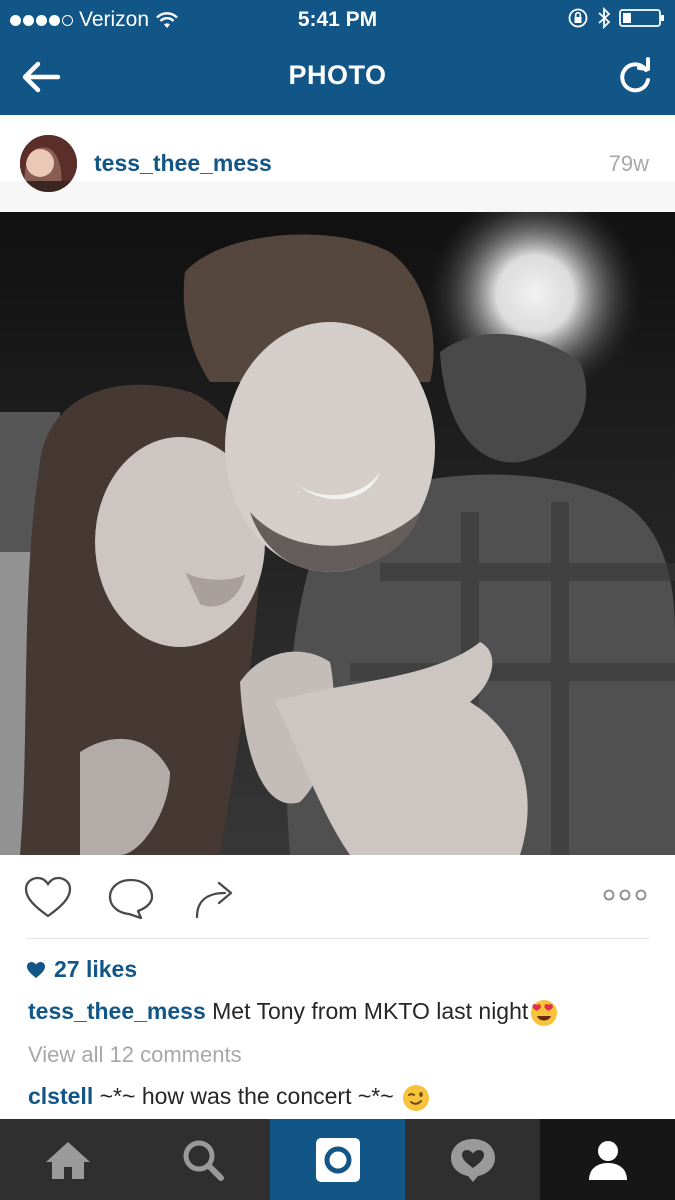  What do you see at coordinates (215, 898) in the screenshot?
I see `share-icon` at bounding box center [215, 898].